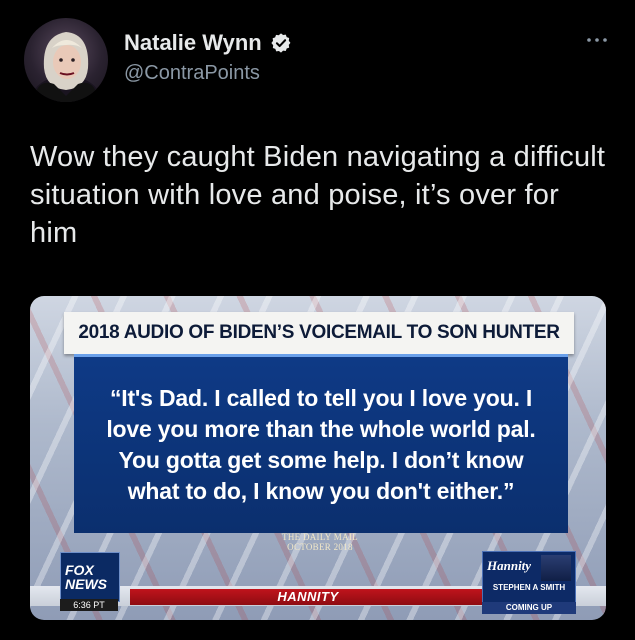 This screenshot has height=640, width=635. What do you see at coordinates (192, 73) in the screenshot?
I see `author-handle: @ContraPoints` at bounding box center [192, 73].